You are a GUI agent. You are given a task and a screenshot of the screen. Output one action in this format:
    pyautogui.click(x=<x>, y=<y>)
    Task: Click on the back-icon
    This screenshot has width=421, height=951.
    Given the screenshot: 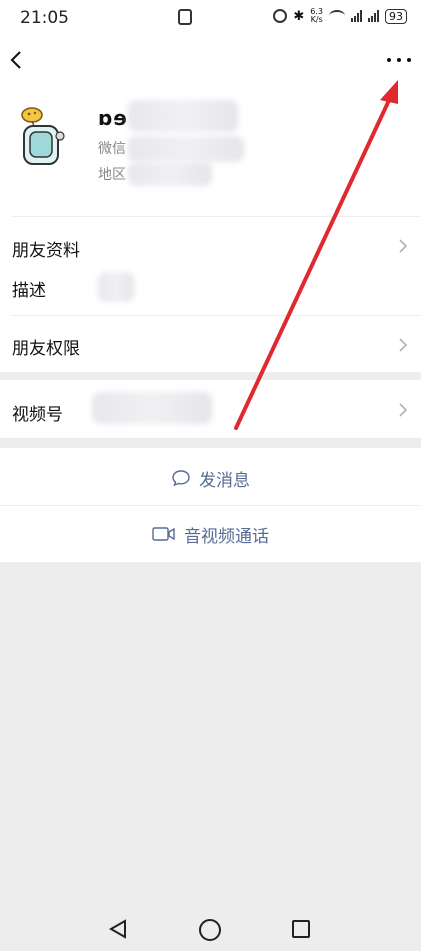 What is the action you would take?
    pyautogui.click(x=23, y=61)
    